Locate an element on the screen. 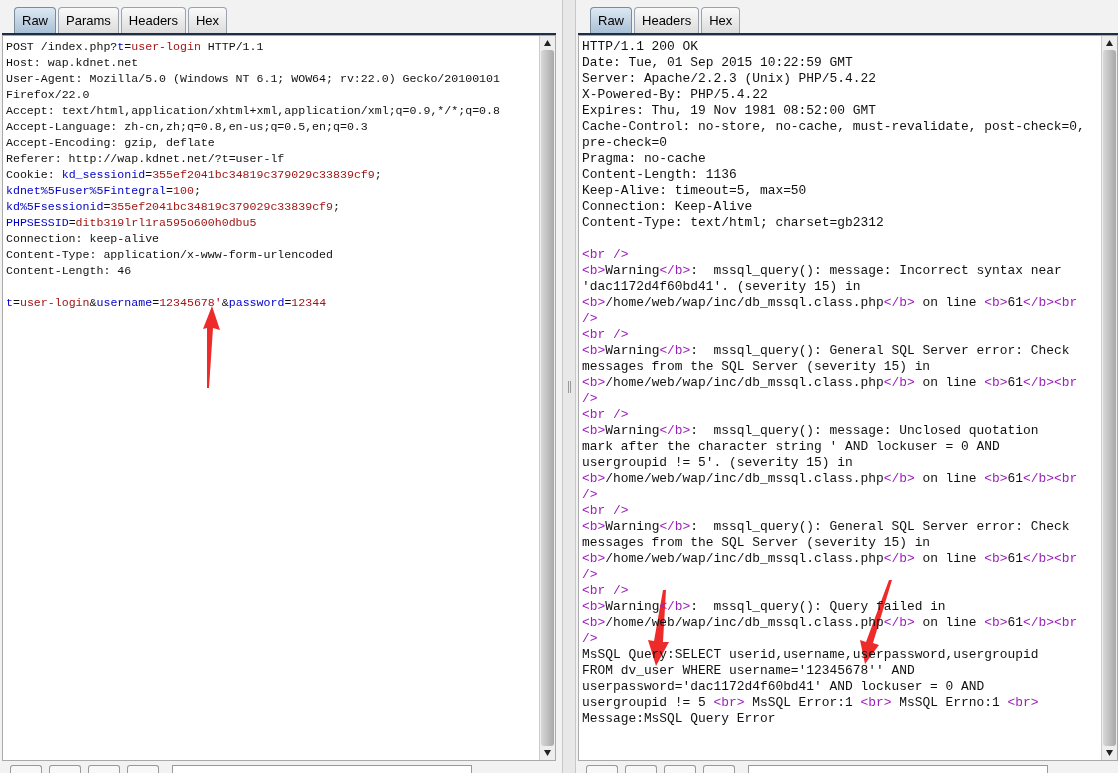 The width and height of the screenshot is (1118, 773). code-line: mark after the character string ' AND lockuser = 0 AND is located at coordinates (791, 447).